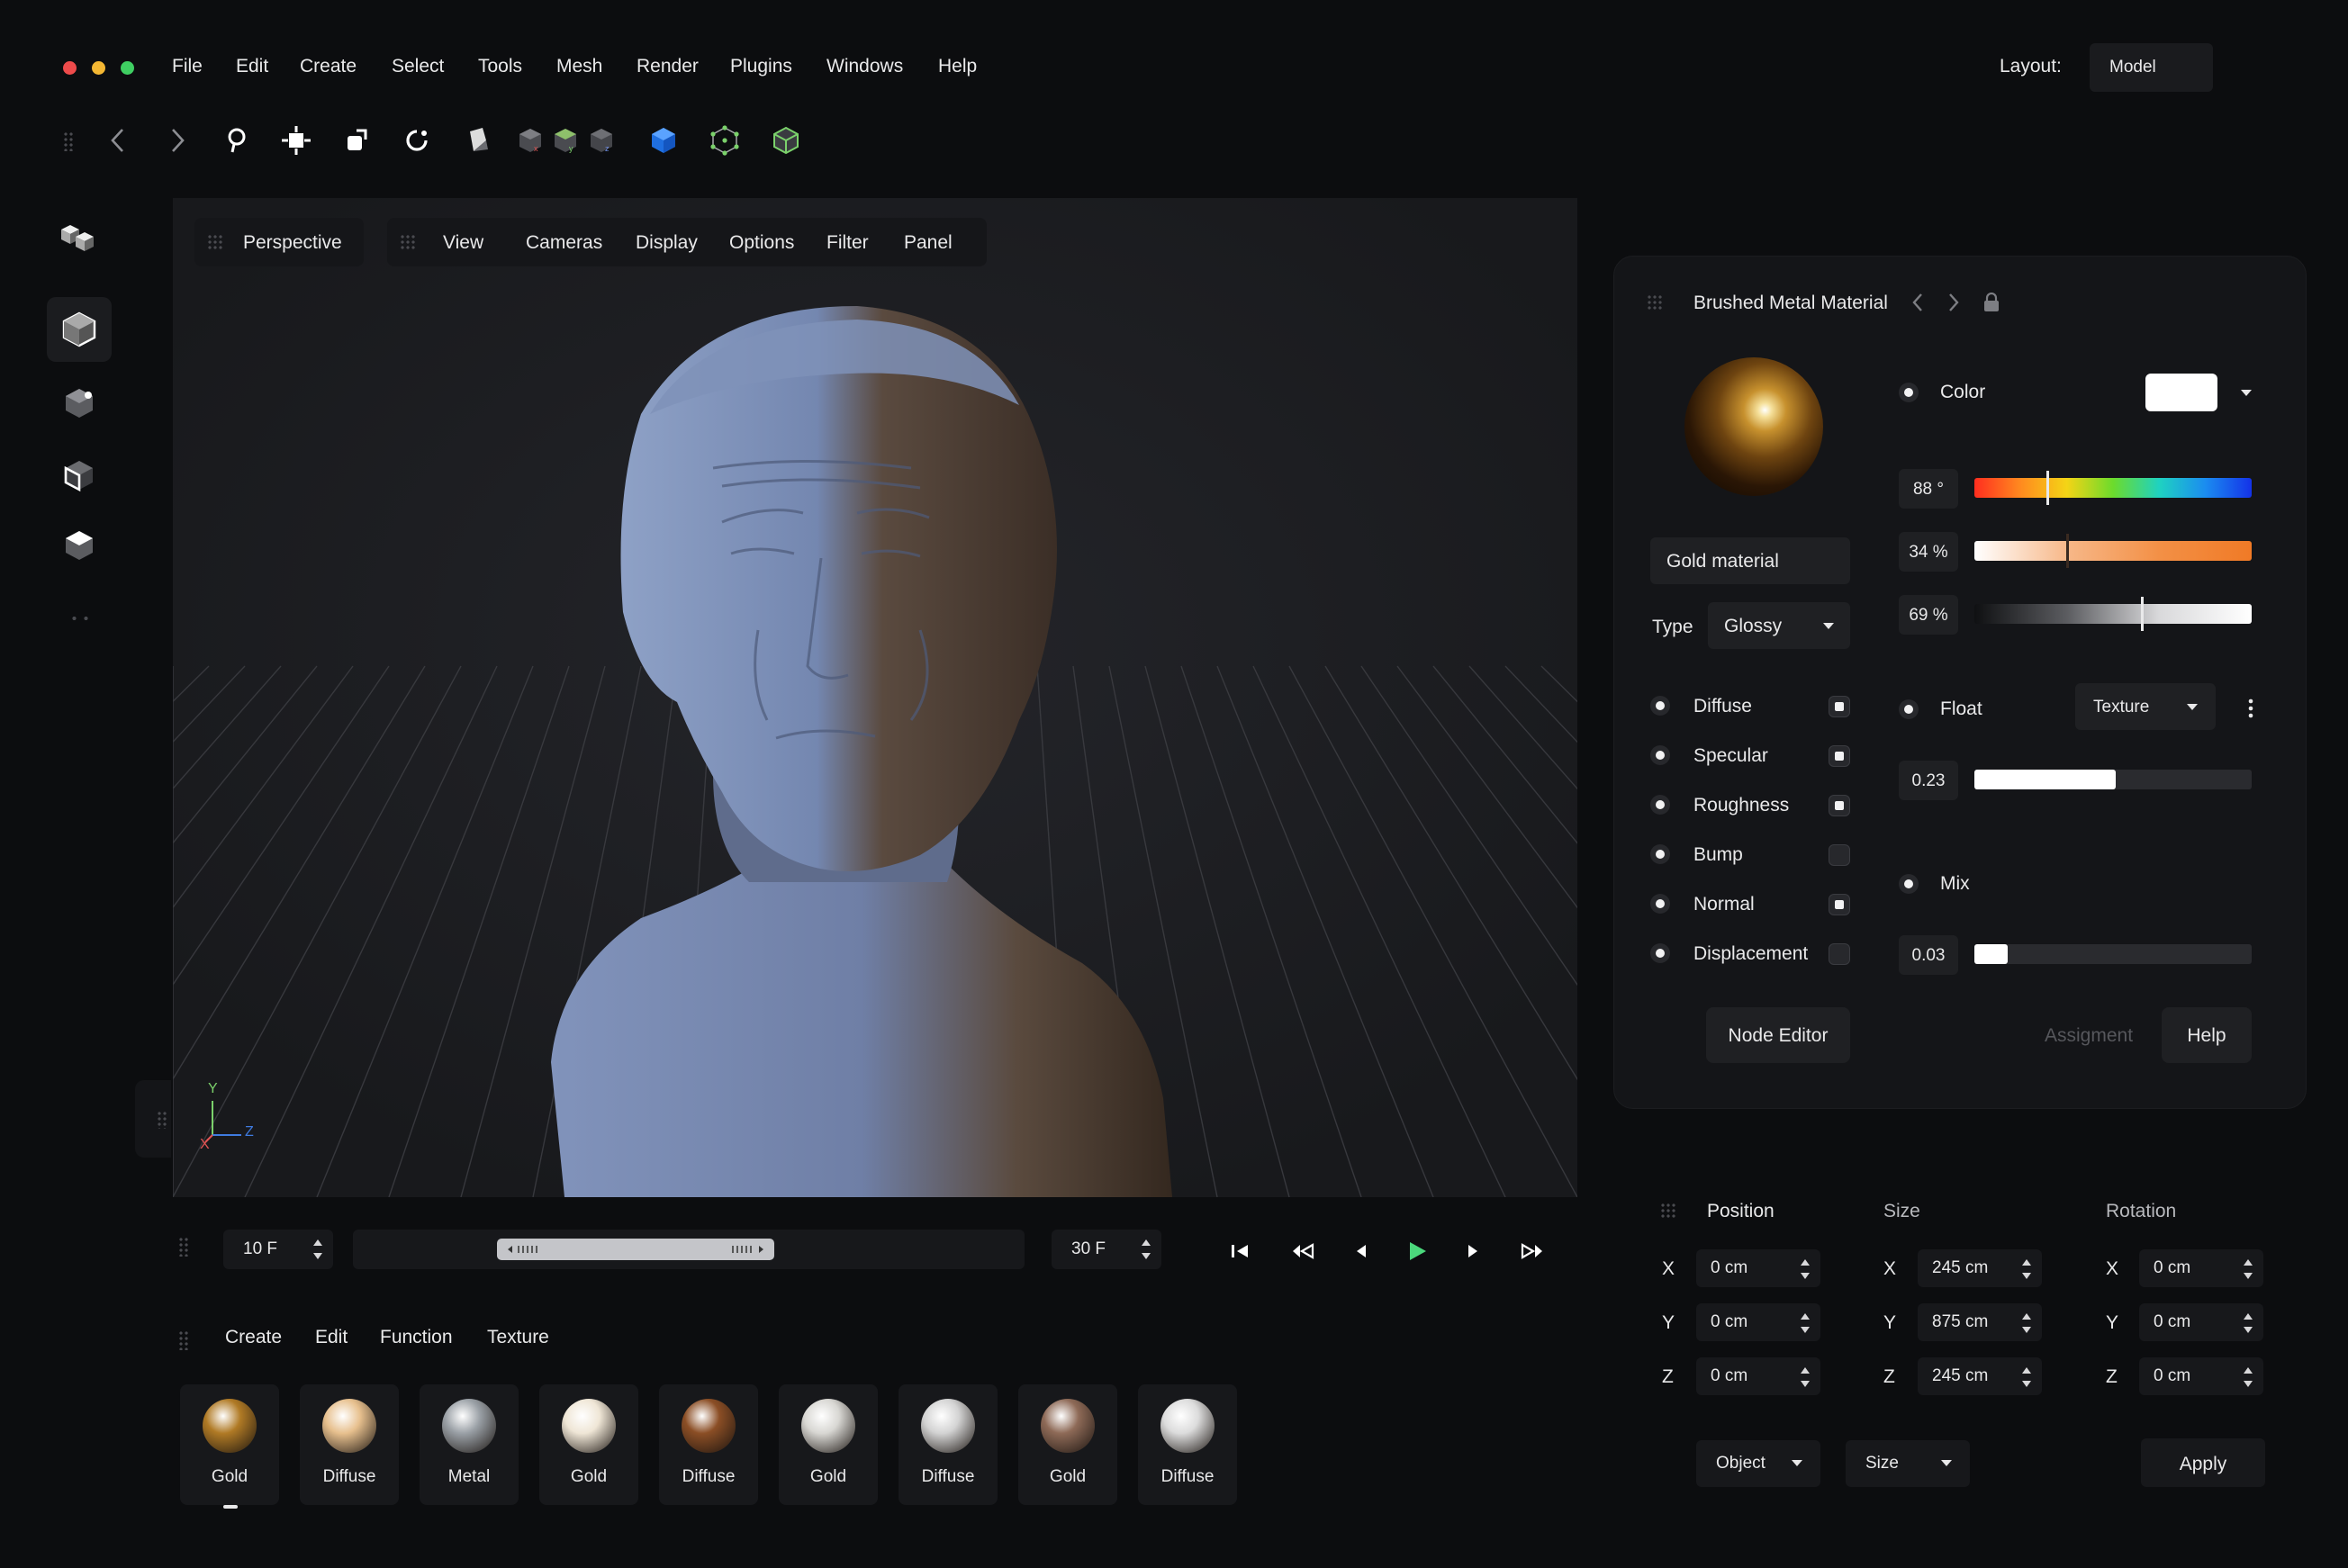 The height and width of the screenshot is (1568, 2348). Describe the element at coordinates (79, 404) in the screenshot. I see `cube-point-icon` at that location.